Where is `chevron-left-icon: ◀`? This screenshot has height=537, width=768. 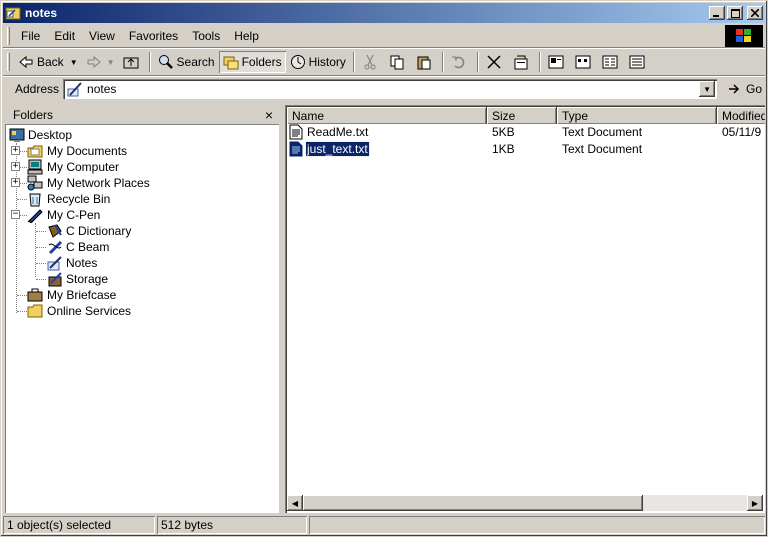 chevron-left-icon: ◀ is located at coordinates (295, 503).